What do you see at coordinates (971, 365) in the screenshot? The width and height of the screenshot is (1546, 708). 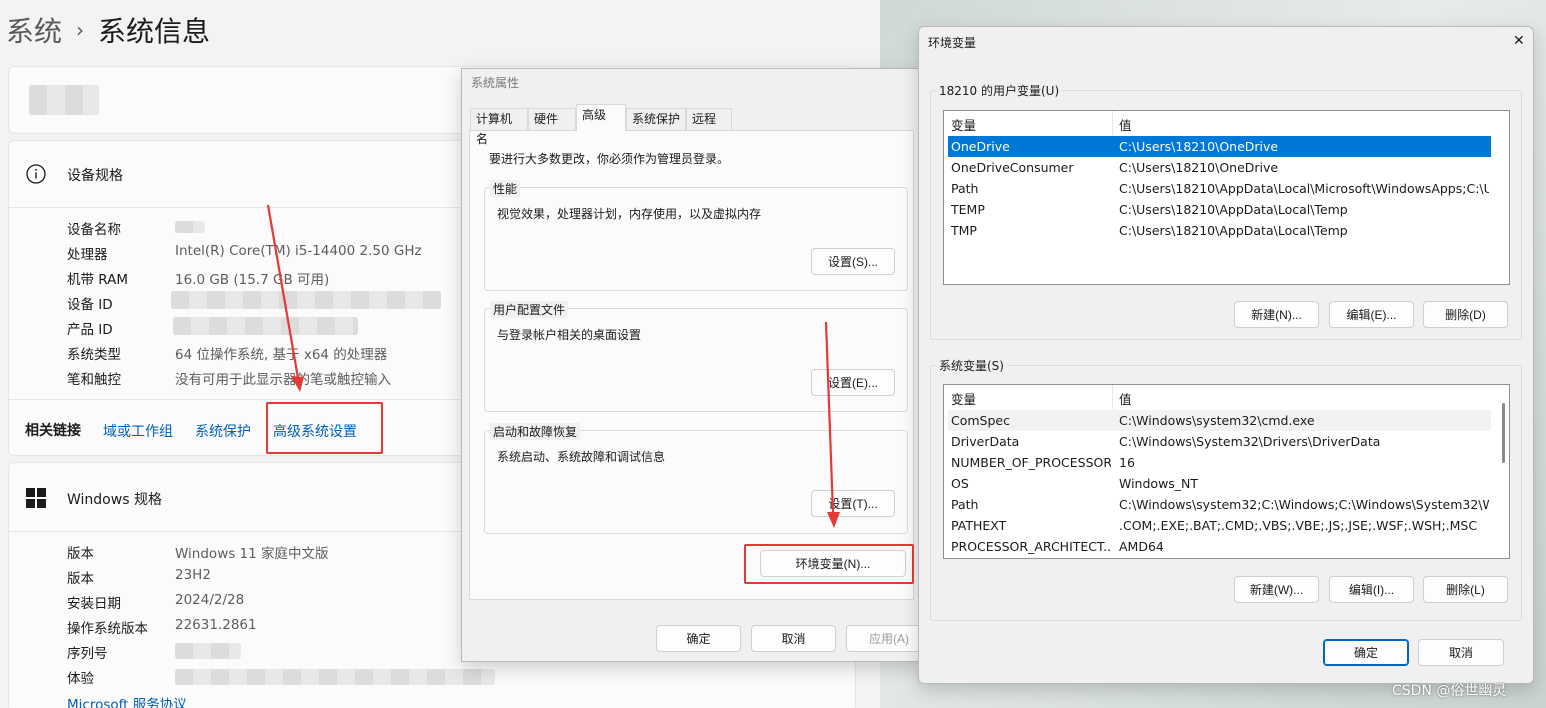 I see `system-vars-title: 系统变量(S)` at bounding box center [971, 365].